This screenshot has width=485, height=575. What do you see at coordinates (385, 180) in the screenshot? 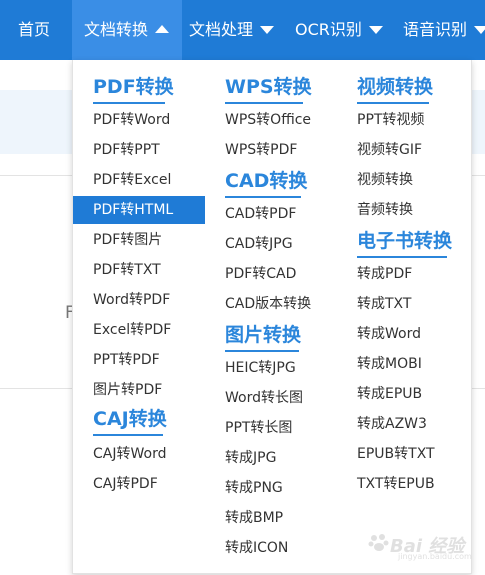
I see `menu-item-video-convert: 视频转换` at bounding box center [385, 180].